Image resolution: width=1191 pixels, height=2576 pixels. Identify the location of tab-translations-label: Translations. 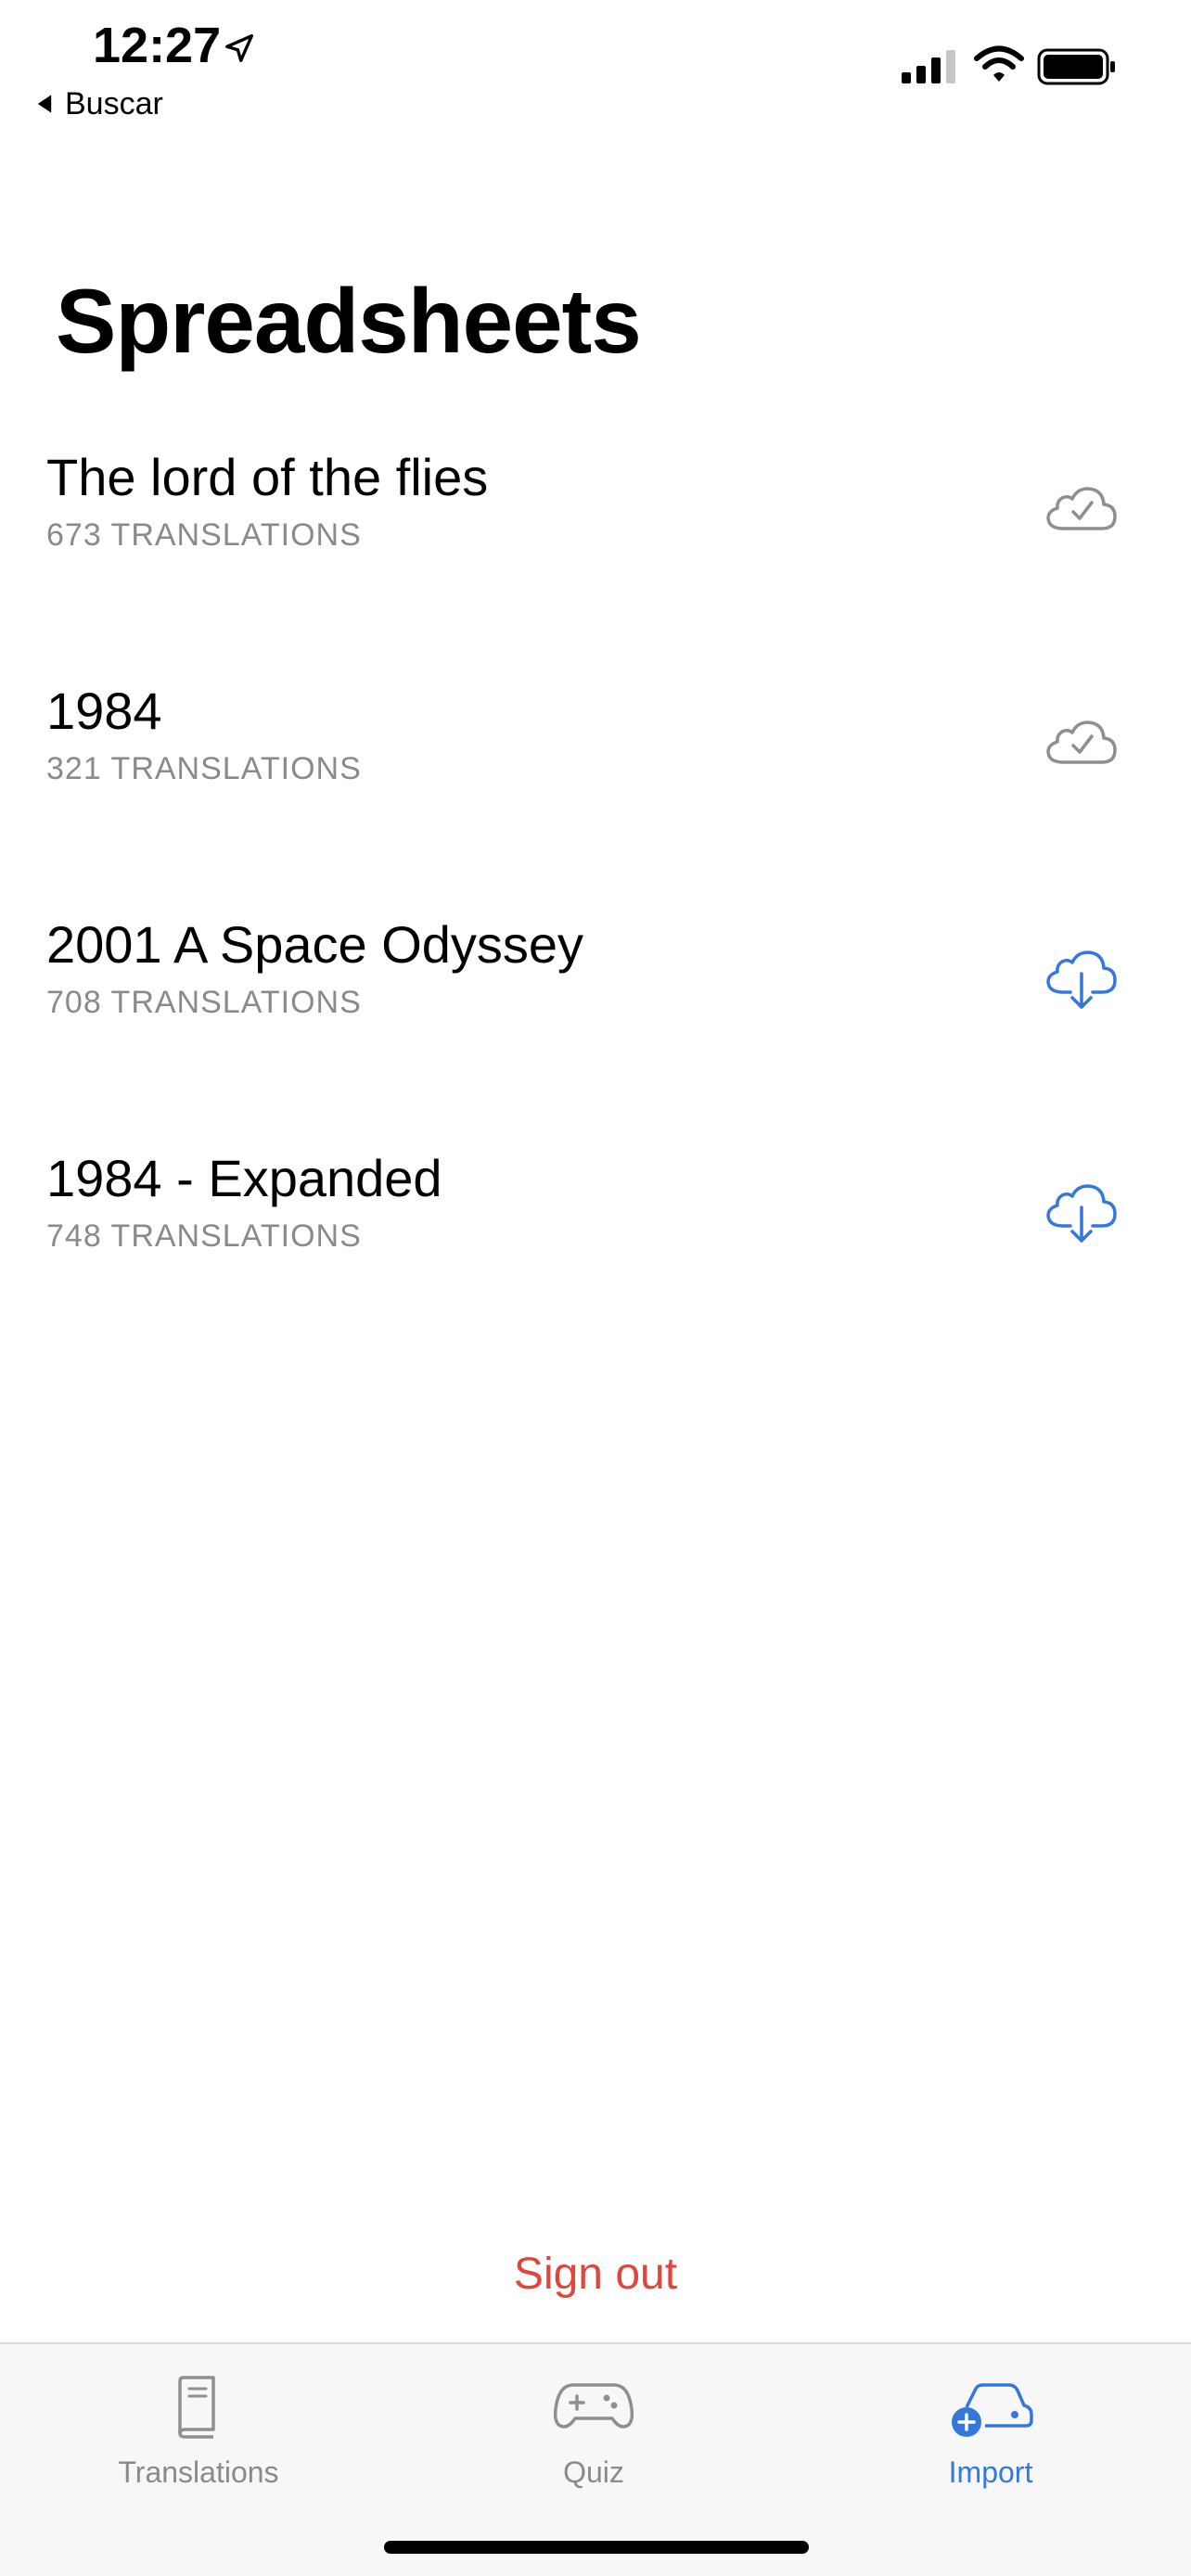
(198, 2472).